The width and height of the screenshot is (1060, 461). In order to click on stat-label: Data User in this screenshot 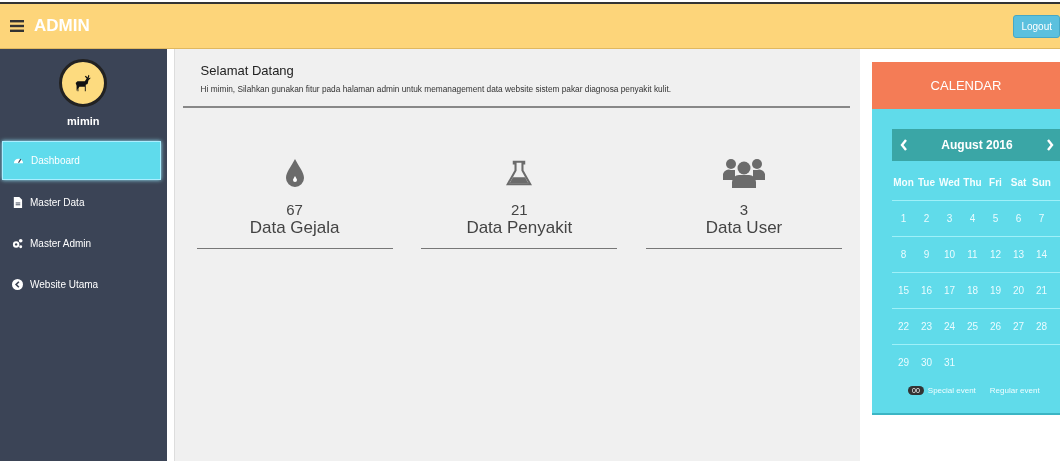, I will do `click(744, 228)`.